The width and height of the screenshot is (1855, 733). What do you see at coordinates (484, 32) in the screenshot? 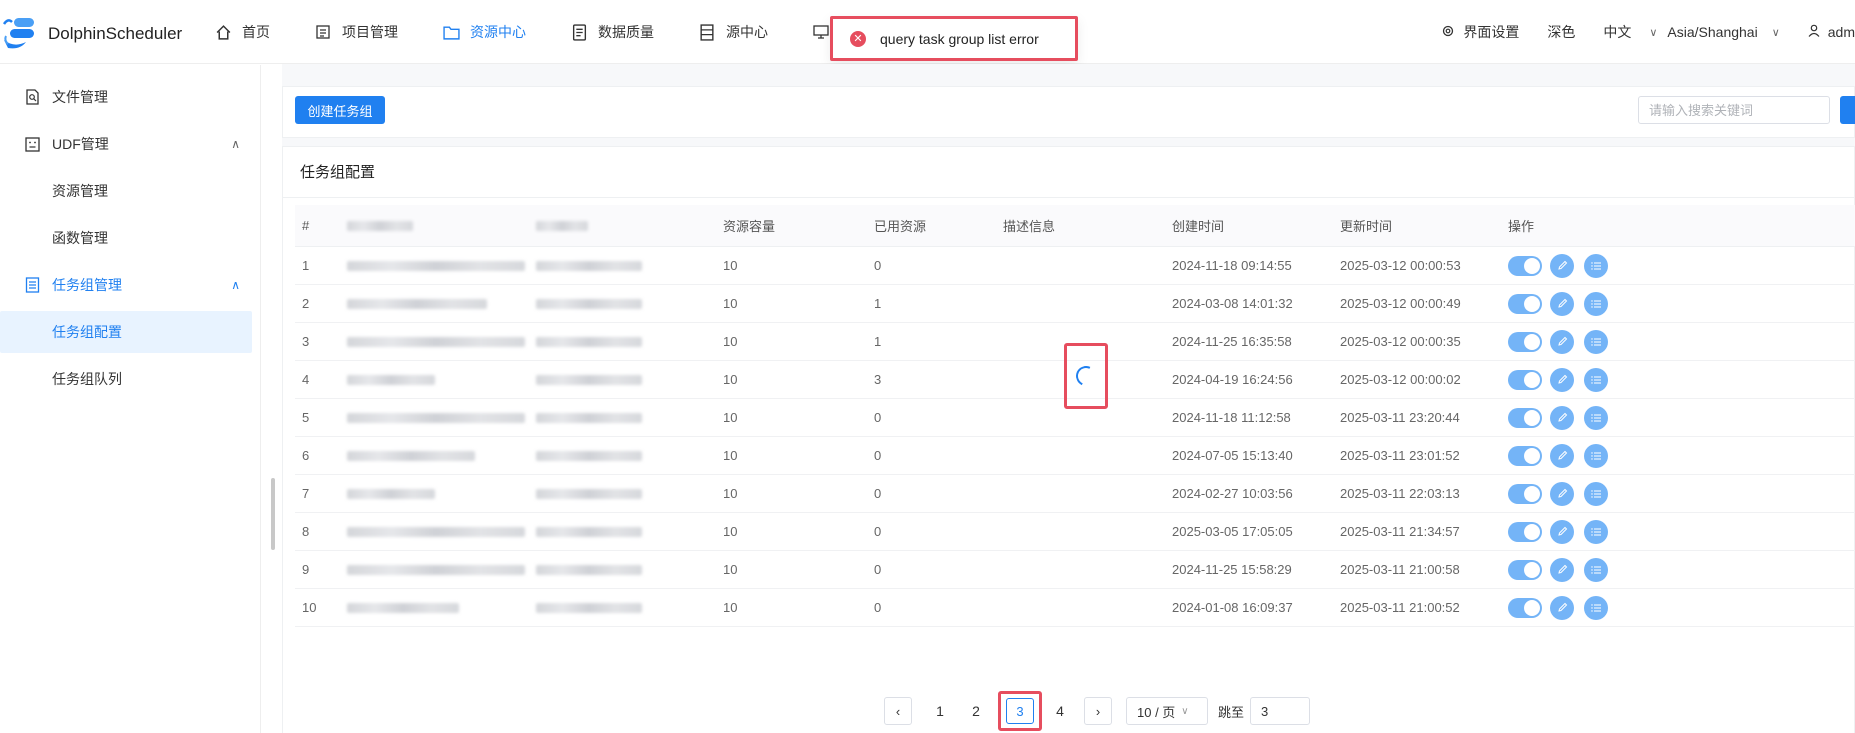
I see `nav-resources: 资源中心` at bounding box center [484, 32].